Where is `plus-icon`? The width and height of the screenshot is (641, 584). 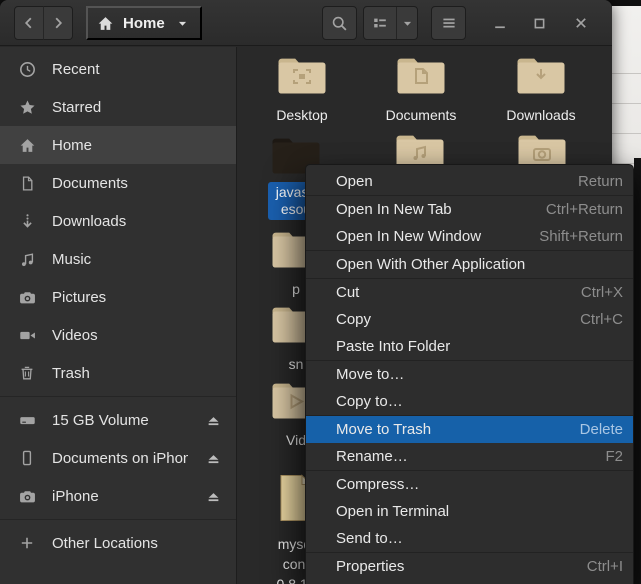
plus-icon is located at coordinates (27, 543).